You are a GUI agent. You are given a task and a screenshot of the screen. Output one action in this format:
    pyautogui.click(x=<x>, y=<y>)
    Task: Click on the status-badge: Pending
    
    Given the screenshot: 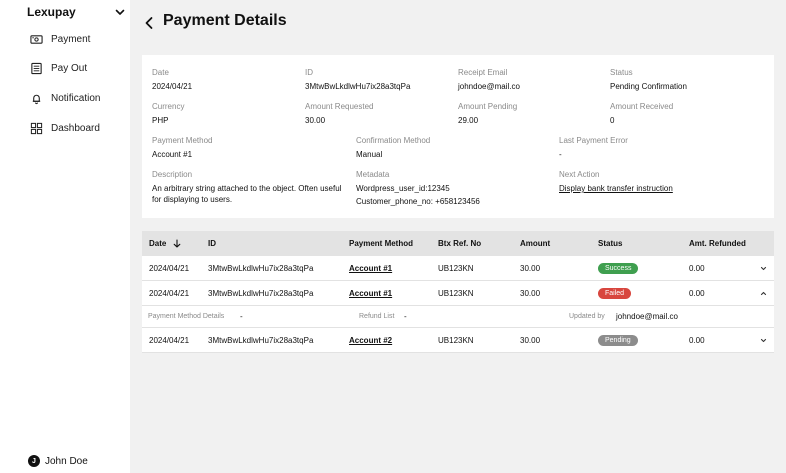 What is the action you would take?
    pyautogui.click(x=618, y=340)
    